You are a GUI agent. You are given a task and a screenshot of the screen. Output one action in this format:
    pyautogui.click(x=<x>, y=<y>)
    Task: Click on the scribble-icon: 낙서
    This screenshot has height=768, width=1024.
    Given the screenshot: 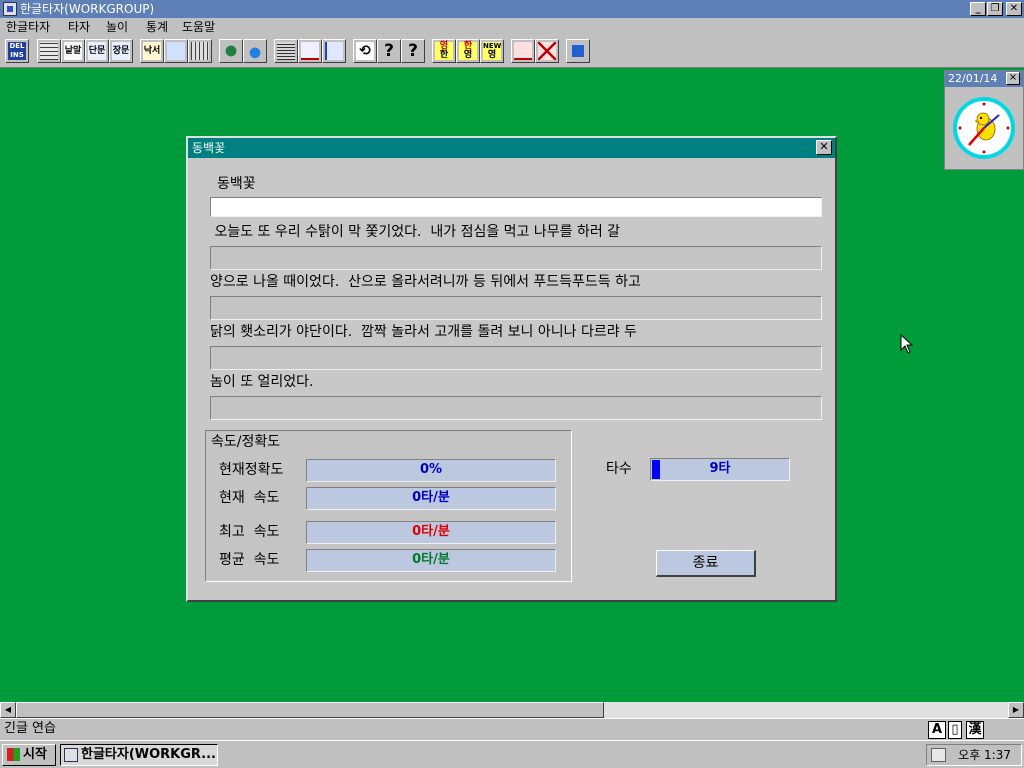 What is the action you would take?
    pyautogui.click(x=152, y=51)
    